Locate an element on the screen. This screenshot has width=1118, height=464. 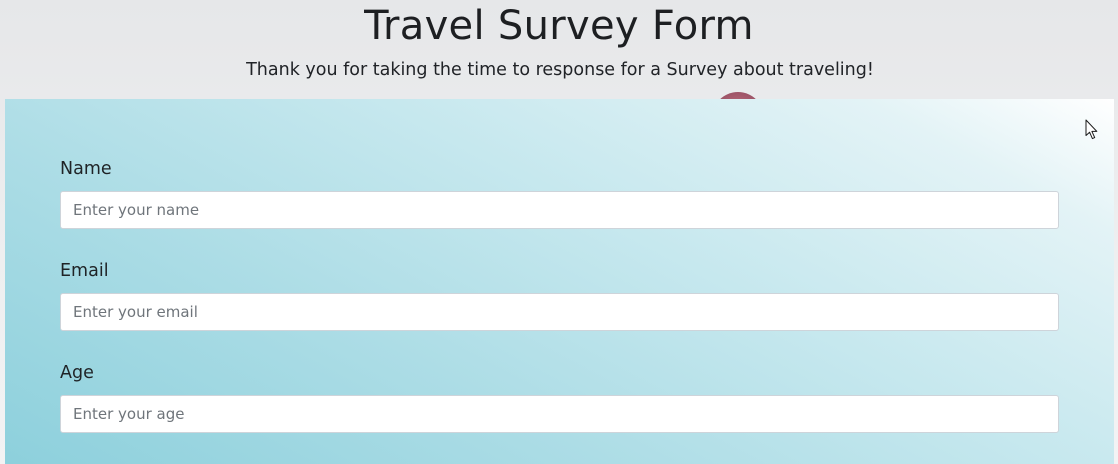
name-field-group: Name is located at coordinates (559, 193).